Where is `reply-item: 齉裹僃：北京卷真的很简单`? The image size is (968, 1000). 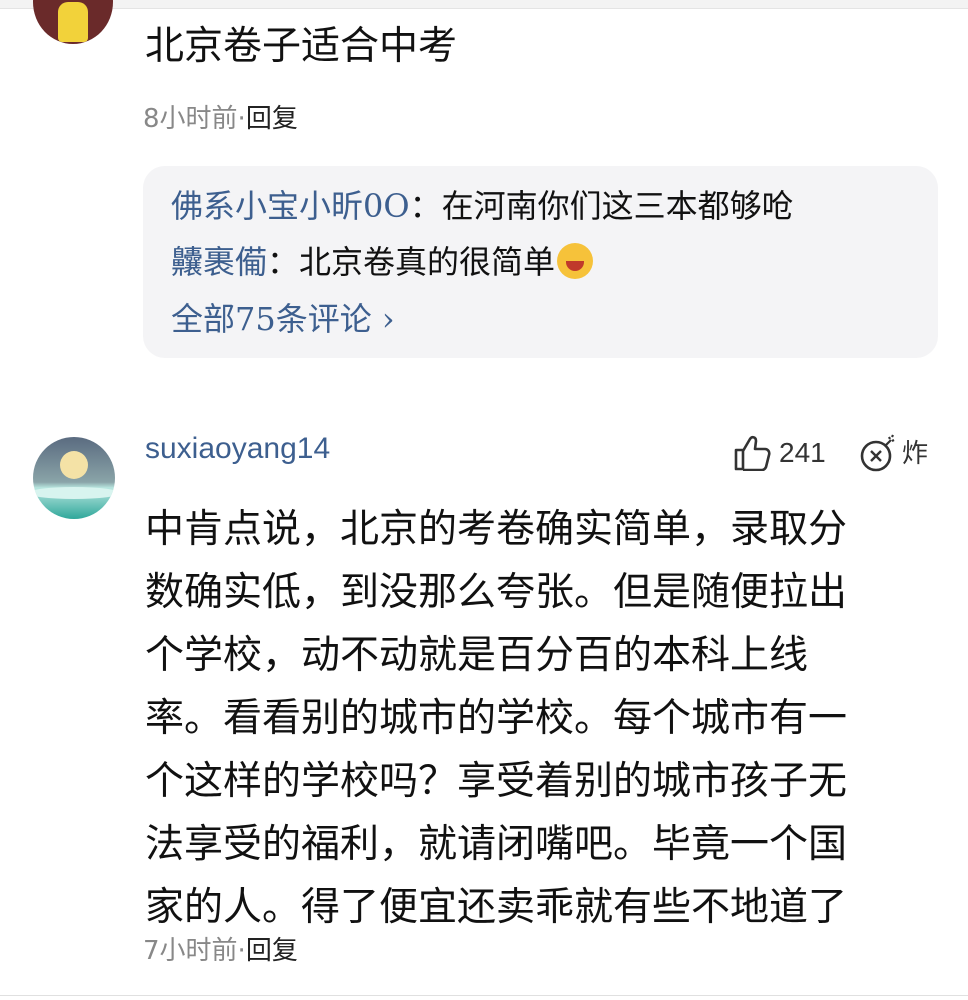
reply-item: 齉裹僃：北京卷真的很简单 is located at coordinates (382, 262).